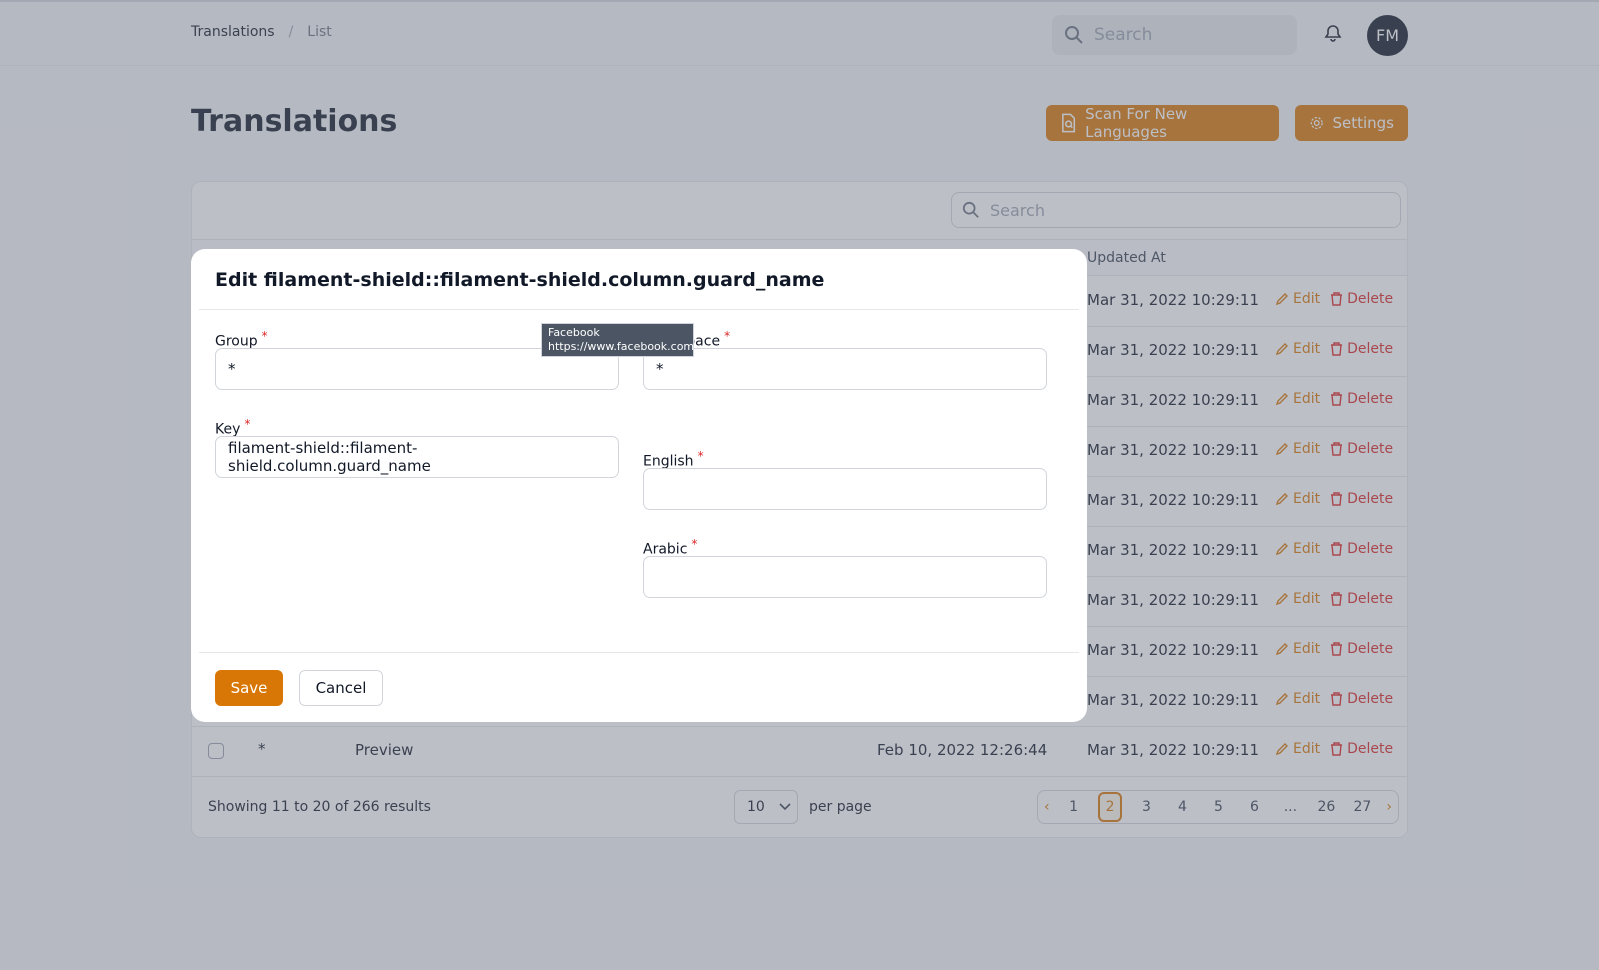 This screenshot has height=970, width=1599. I want to click on english-label: English *, so click(673, 459).